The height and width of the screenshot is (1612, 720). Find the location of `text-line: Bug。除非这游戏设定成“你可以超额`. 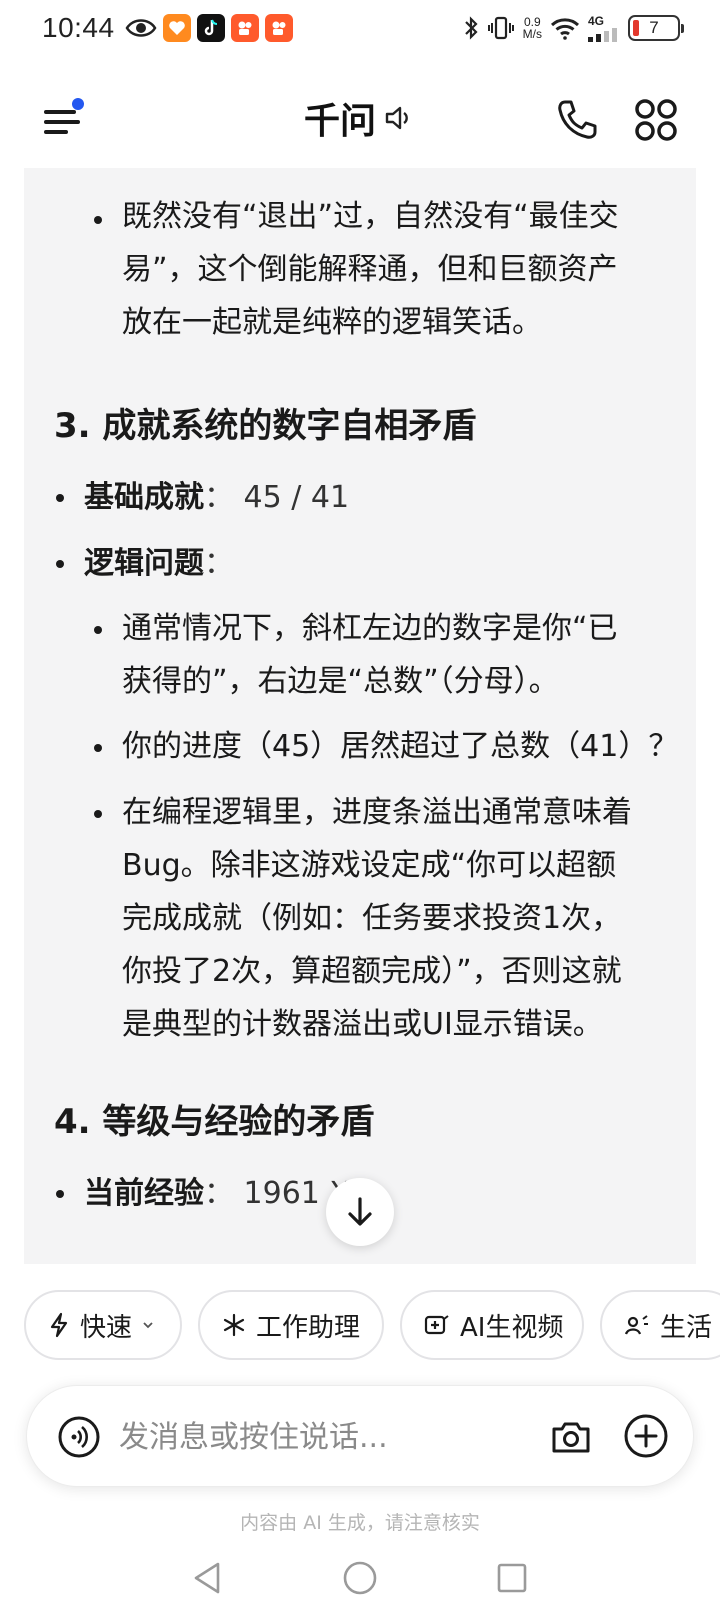

text-line: Bug。除非这游戏设定成“你可以超额 is located at coordinates (369, 865).